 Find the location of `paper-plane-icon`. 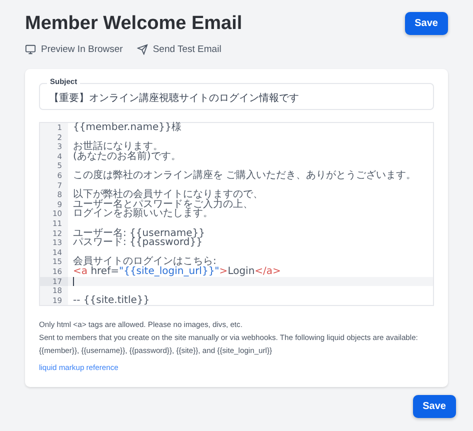

paper-plane-icon is located at coordinates (142, 49).